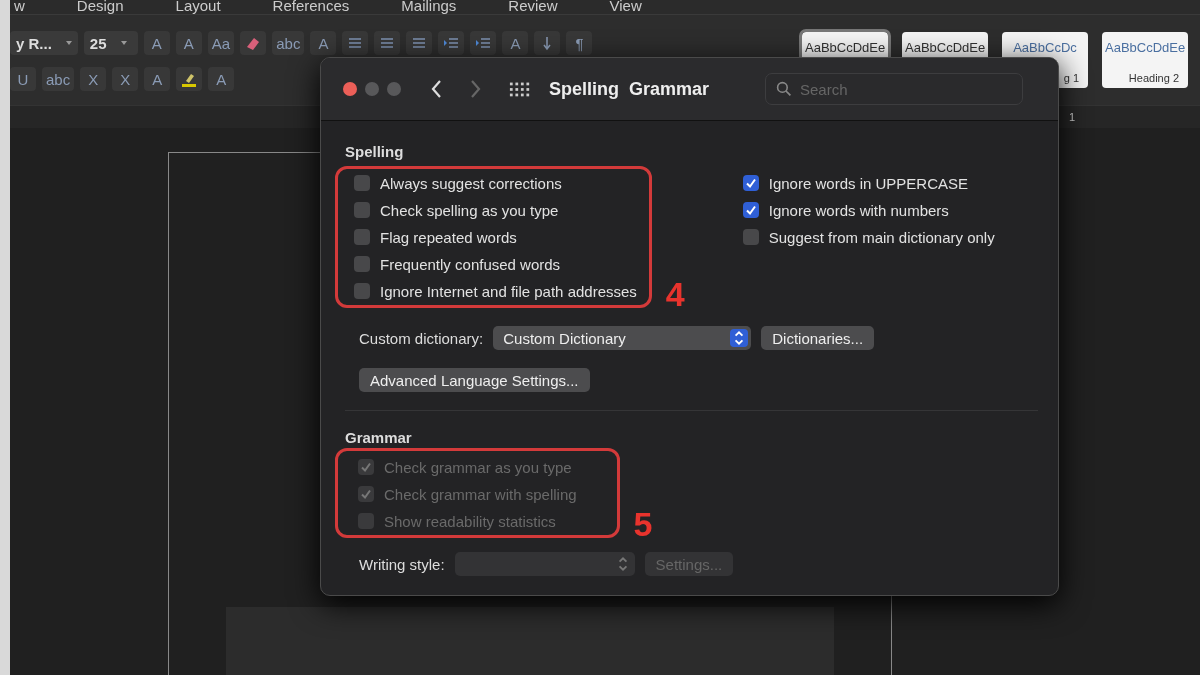 The image size is (1200, 675). I want to click on style-preset: AaBbCcDdEe Heading 2, so click(1145, 60).